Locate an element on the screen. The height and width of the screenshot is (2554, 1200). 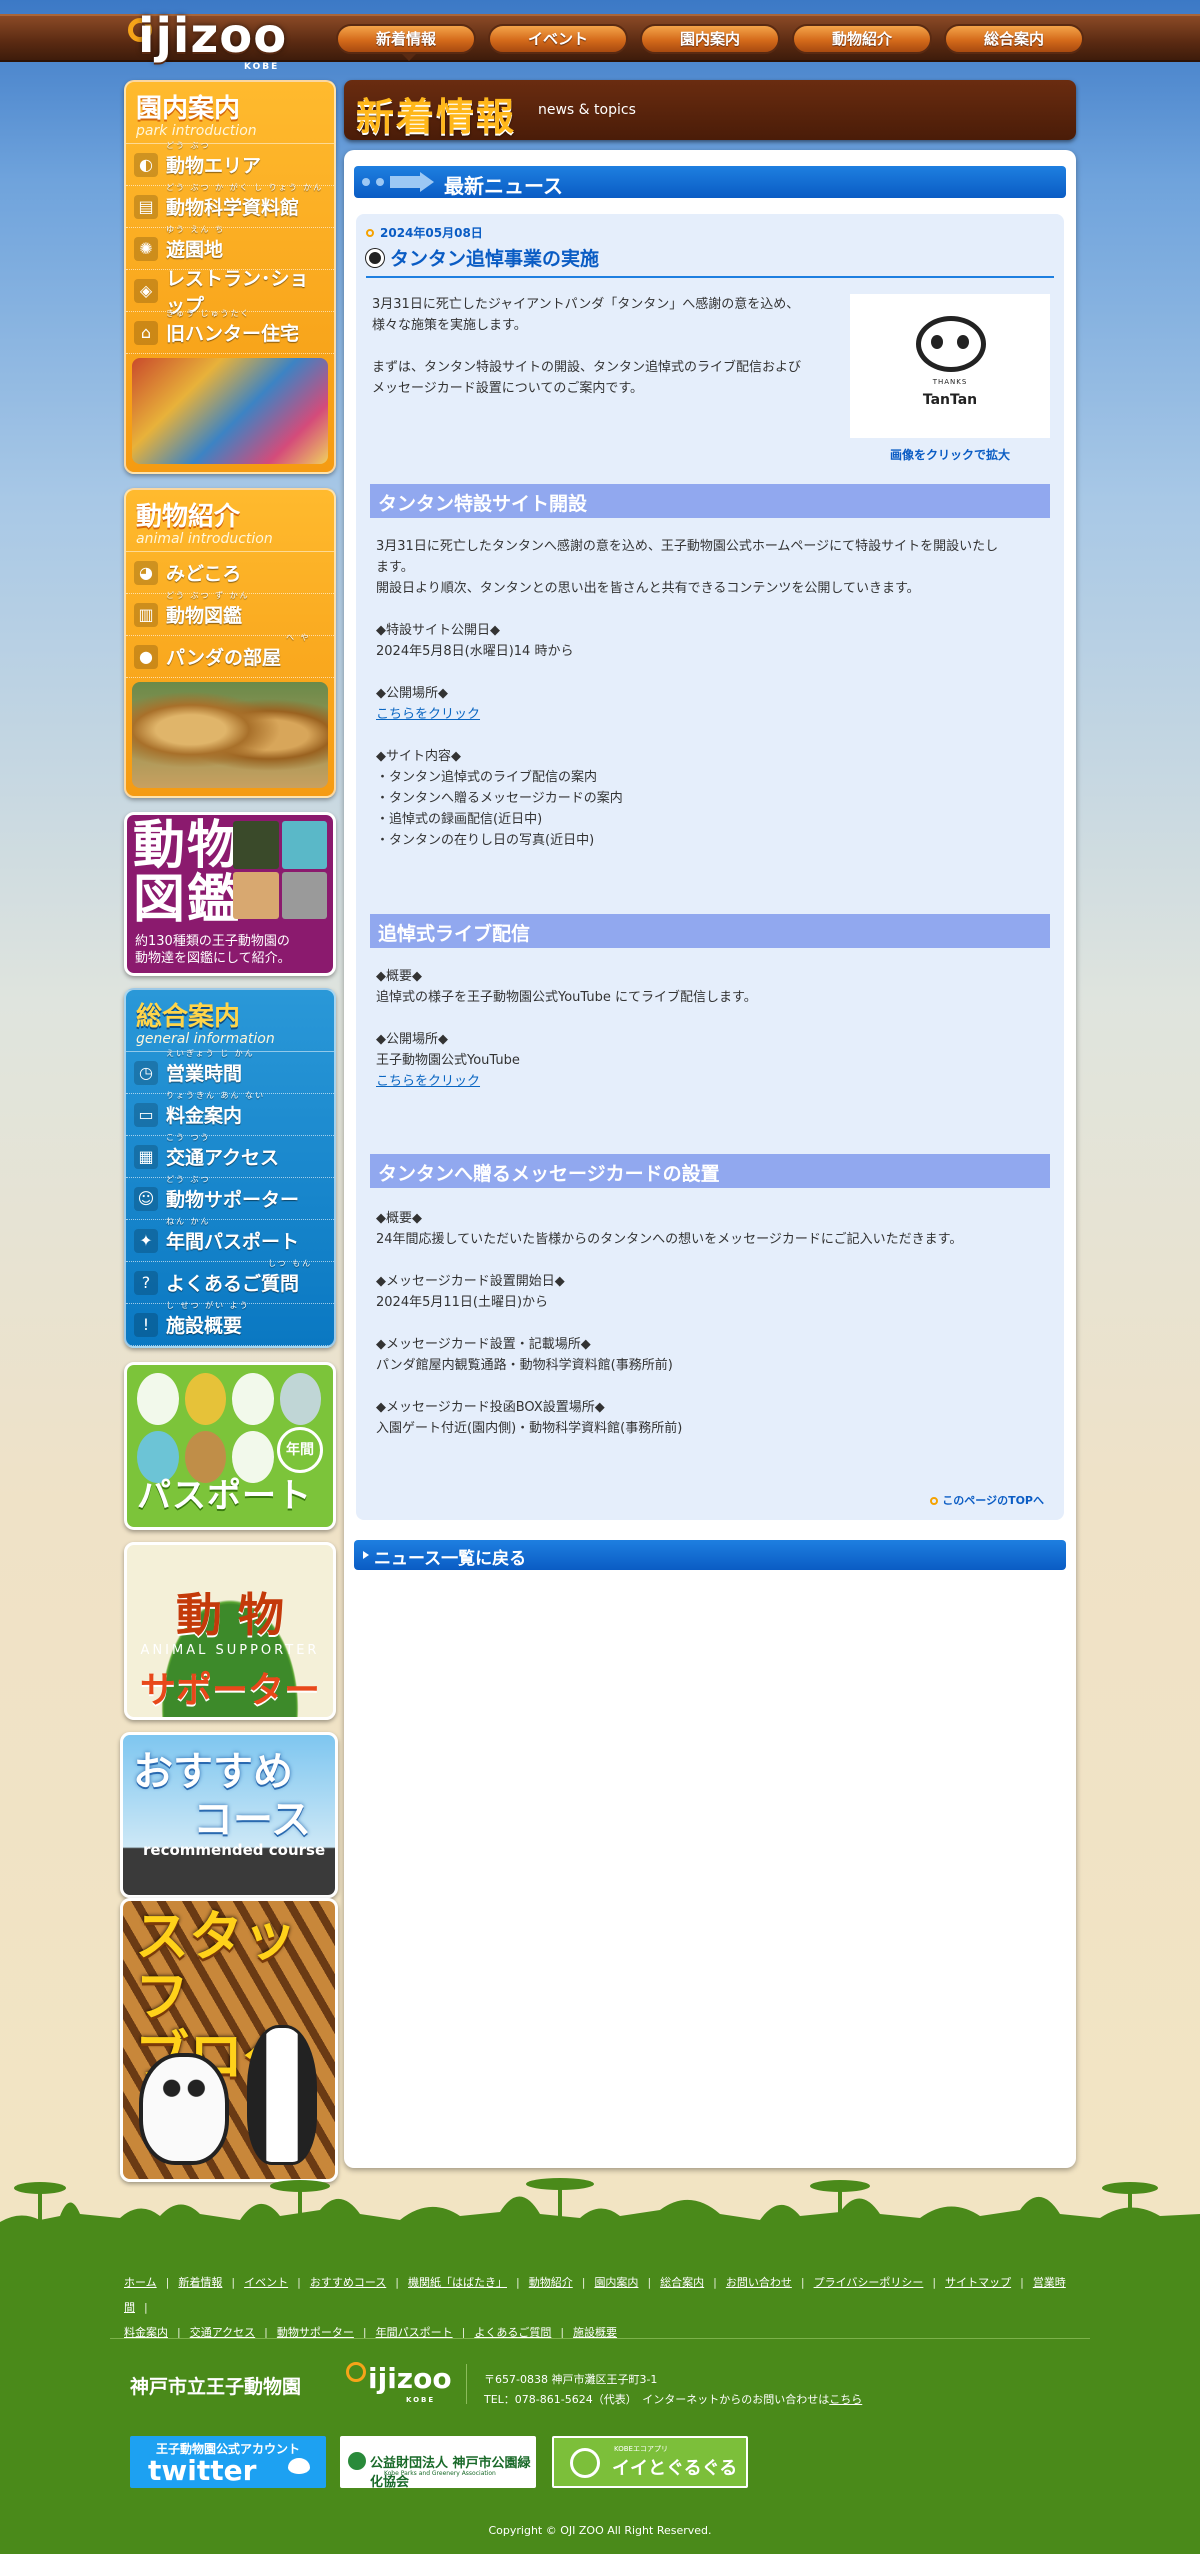
sidebar-item-science-museum: ▤ どう ぶつ か がく し りょう かん 動物科学資料館 is located at coordinates (230, 205).